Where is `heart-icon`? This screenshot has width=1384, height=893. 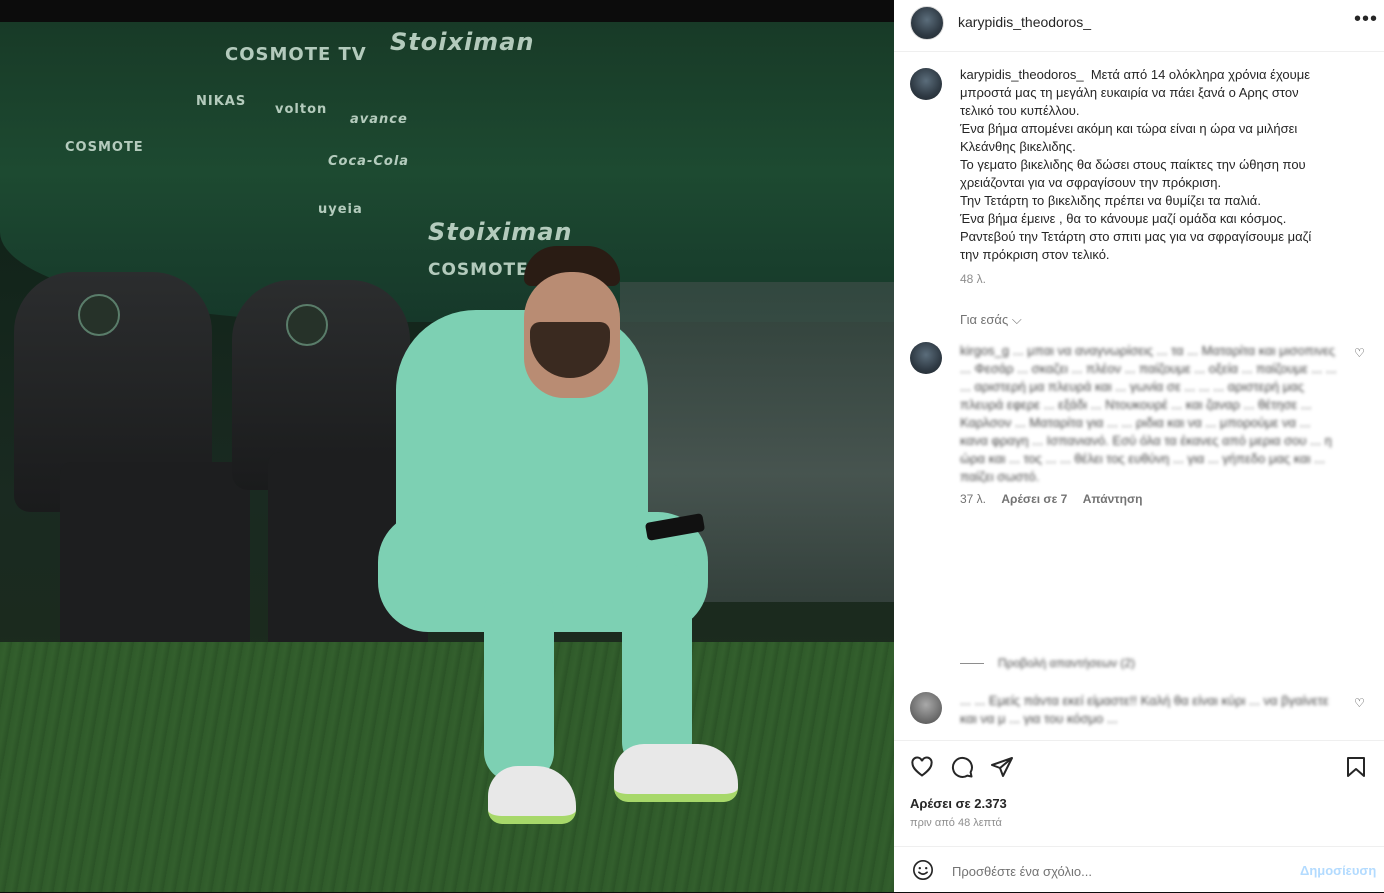
heart-icon is located at coordinates (922, 767).